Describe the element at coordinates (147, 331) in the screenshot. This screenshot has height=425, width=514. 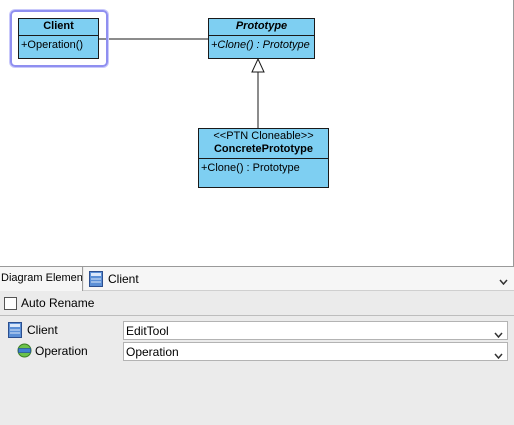
I see `client-mapping-value: EditTool` at that location.